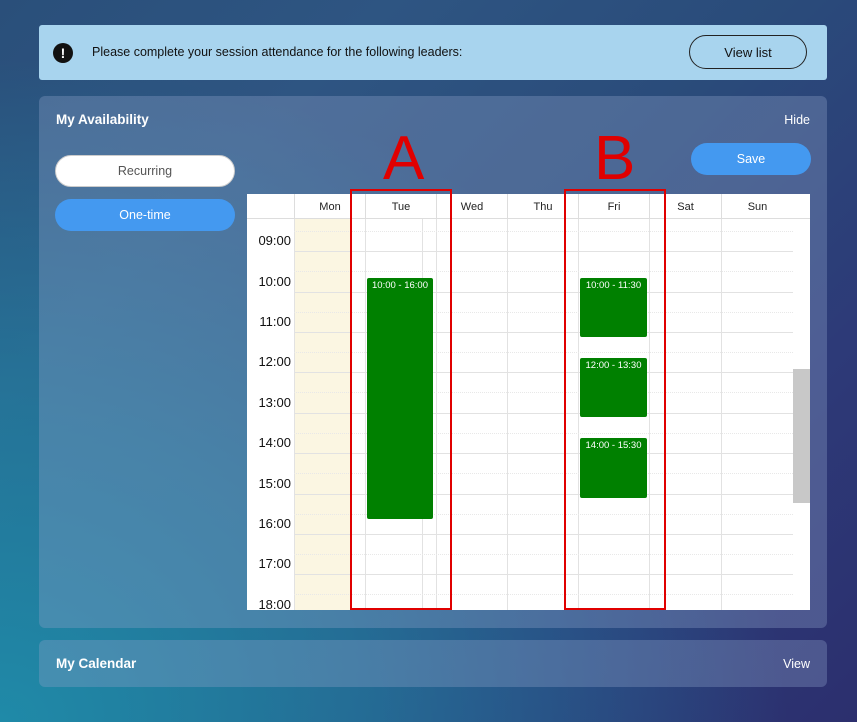 This screenshot has width=857, height=722. What do you see at coordinates (274, 483) in the screenshot?
I see `time-label: 15:00` at bounding box center [274, 483].